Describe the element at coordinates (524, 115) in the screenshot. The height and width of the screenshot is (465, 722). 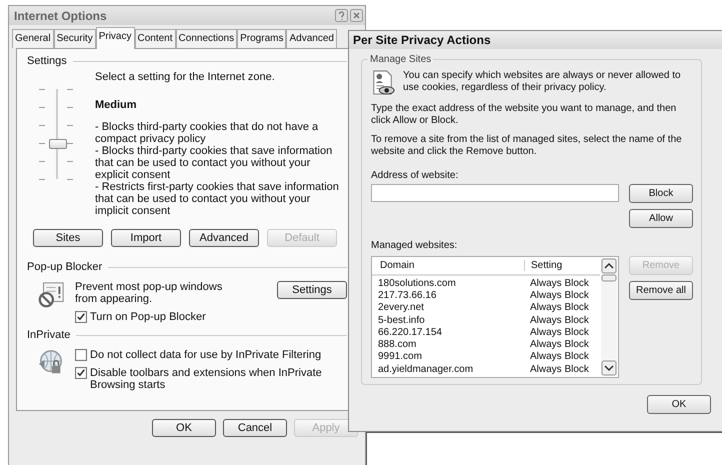
I see `instruction-text: Type the exact address of the website you want to manage, and then click Allow or Block.` at that location.